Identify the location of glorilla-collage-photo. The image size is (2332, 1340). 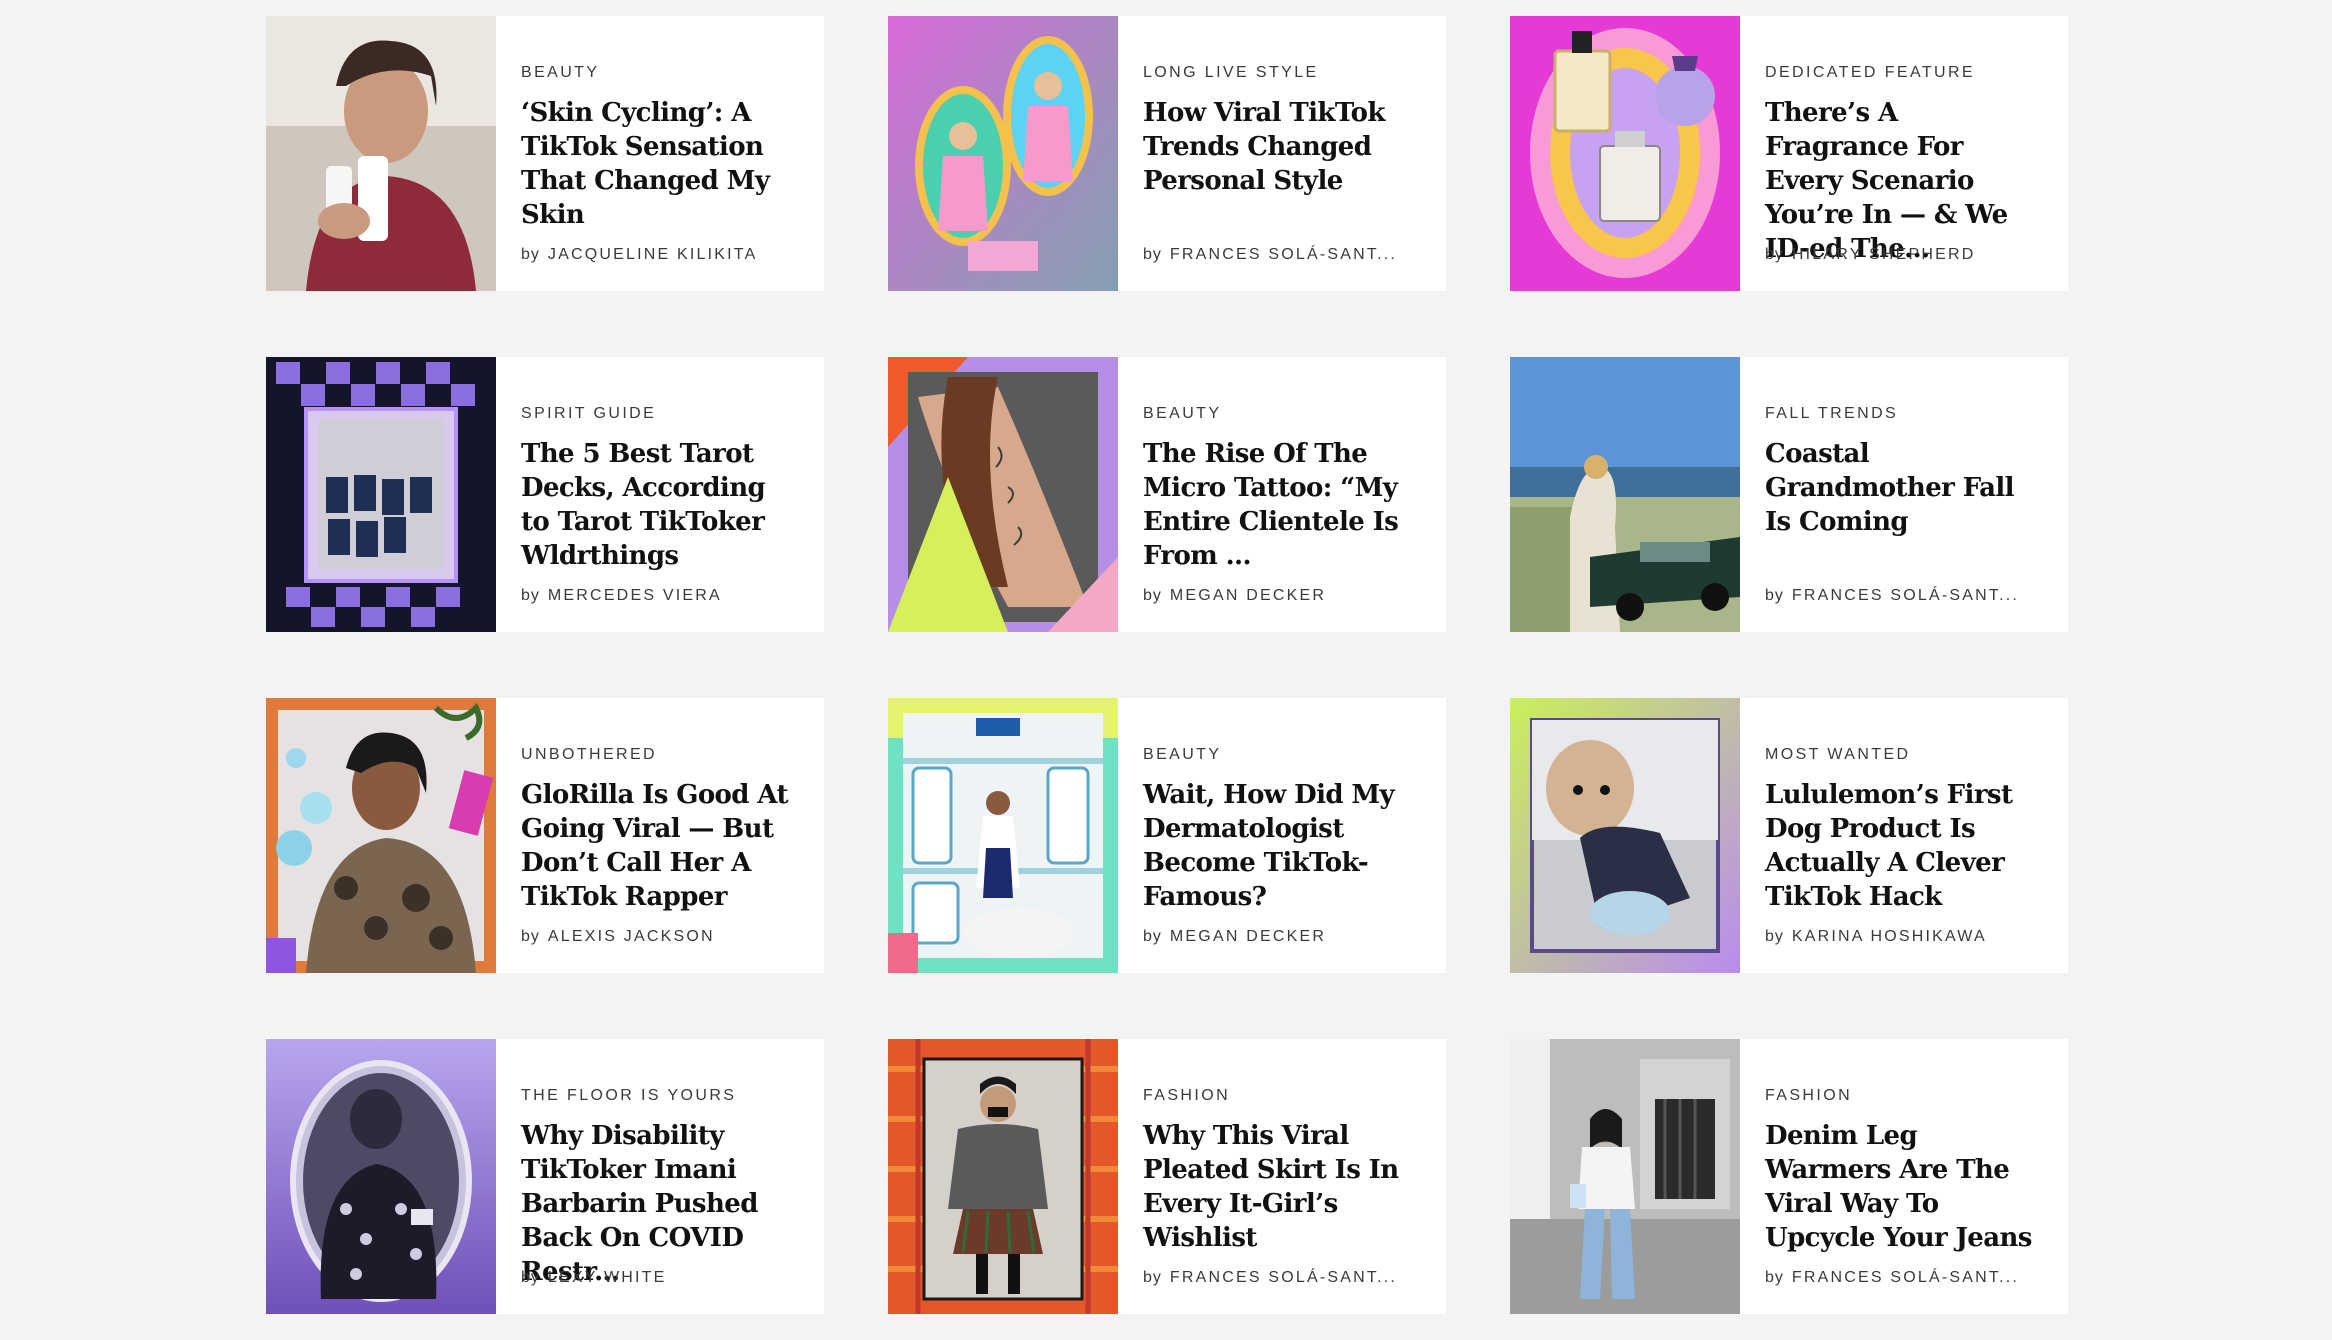
(381, 835).